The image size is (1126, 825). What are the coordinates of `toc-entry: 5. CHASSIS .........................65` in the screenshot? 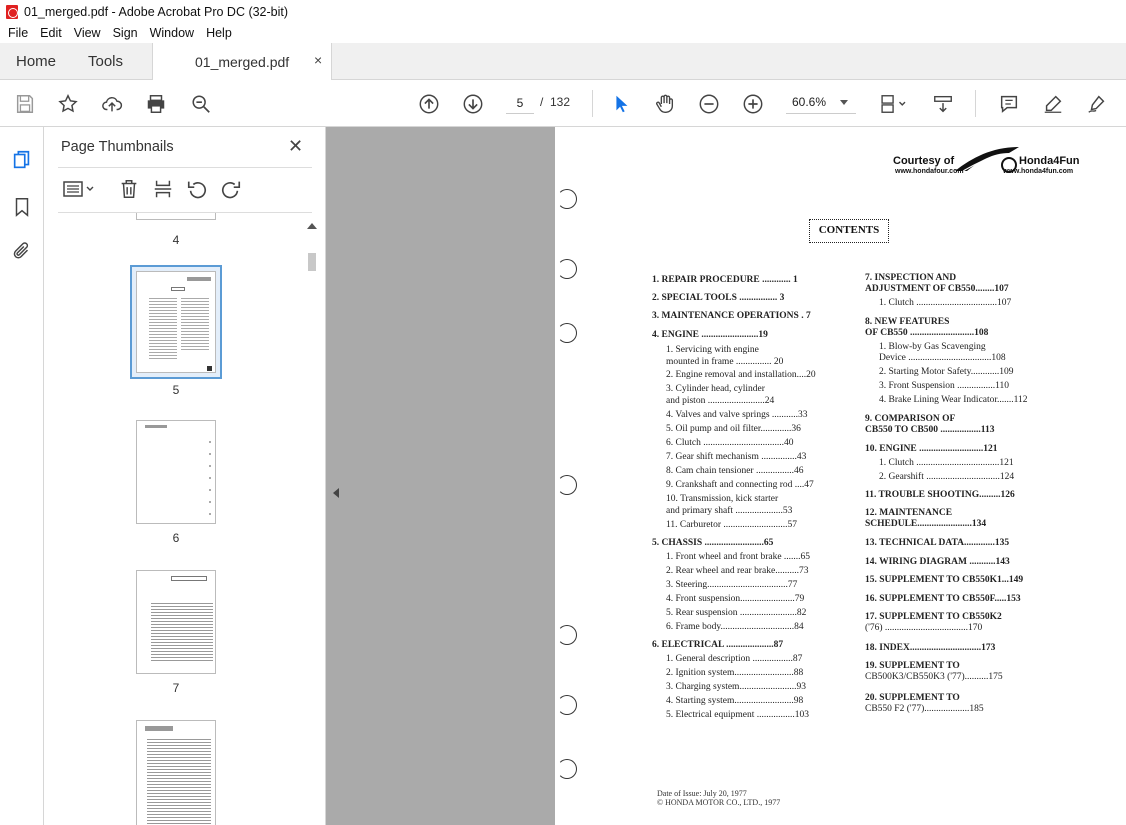 It's located at (713, 543).